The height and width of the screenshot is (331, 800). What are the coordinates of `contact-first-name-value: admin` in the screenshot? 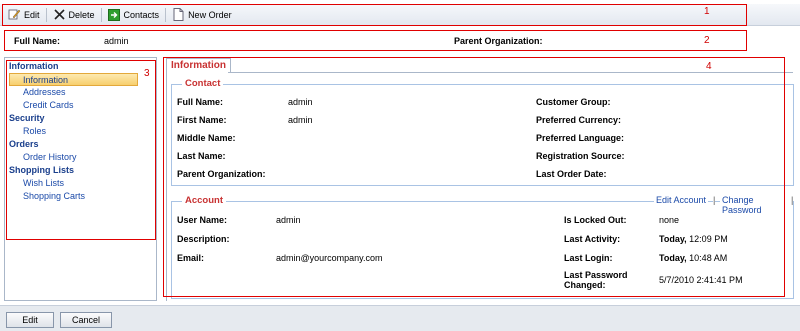 It's located at (300, 120).